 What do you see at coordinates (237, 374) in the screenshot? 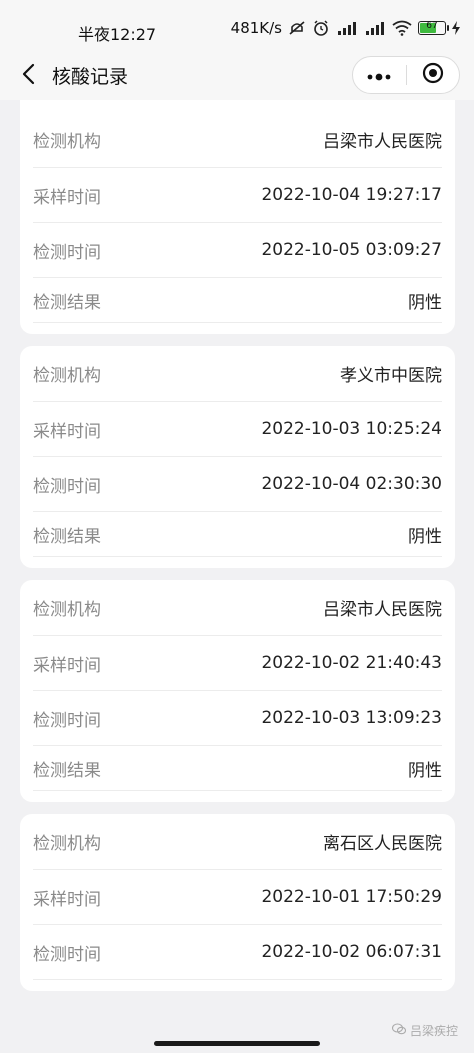
I see `record-field-row: 检测机构 孝义市中医院` at bounding box center [237, 374].